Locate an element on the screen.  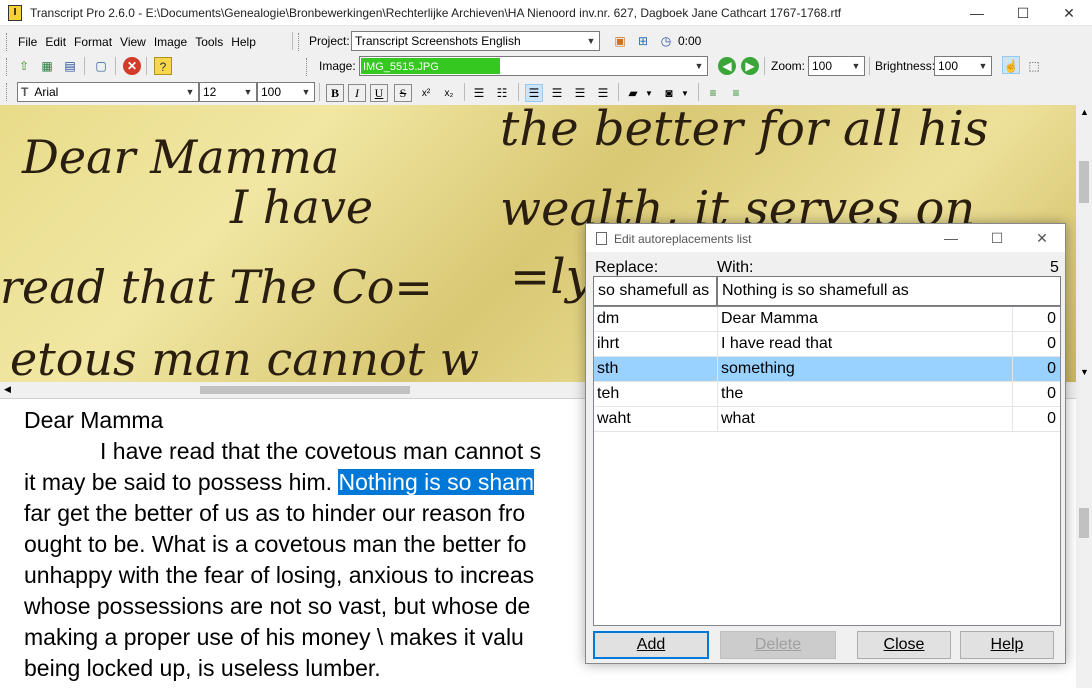
stop-icon: ✕ is located at coordinates (132, 66).